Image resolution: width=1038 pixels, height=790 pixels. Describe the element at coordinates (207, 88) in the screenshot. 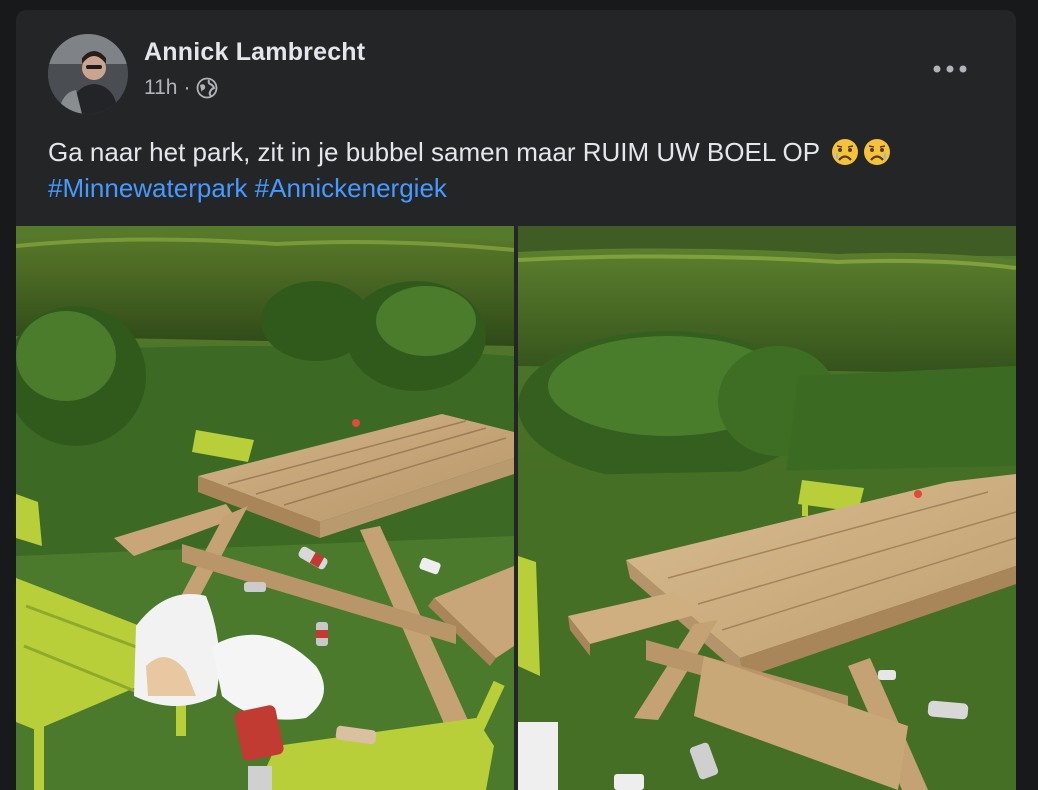

I see `globe-icon` at that location.